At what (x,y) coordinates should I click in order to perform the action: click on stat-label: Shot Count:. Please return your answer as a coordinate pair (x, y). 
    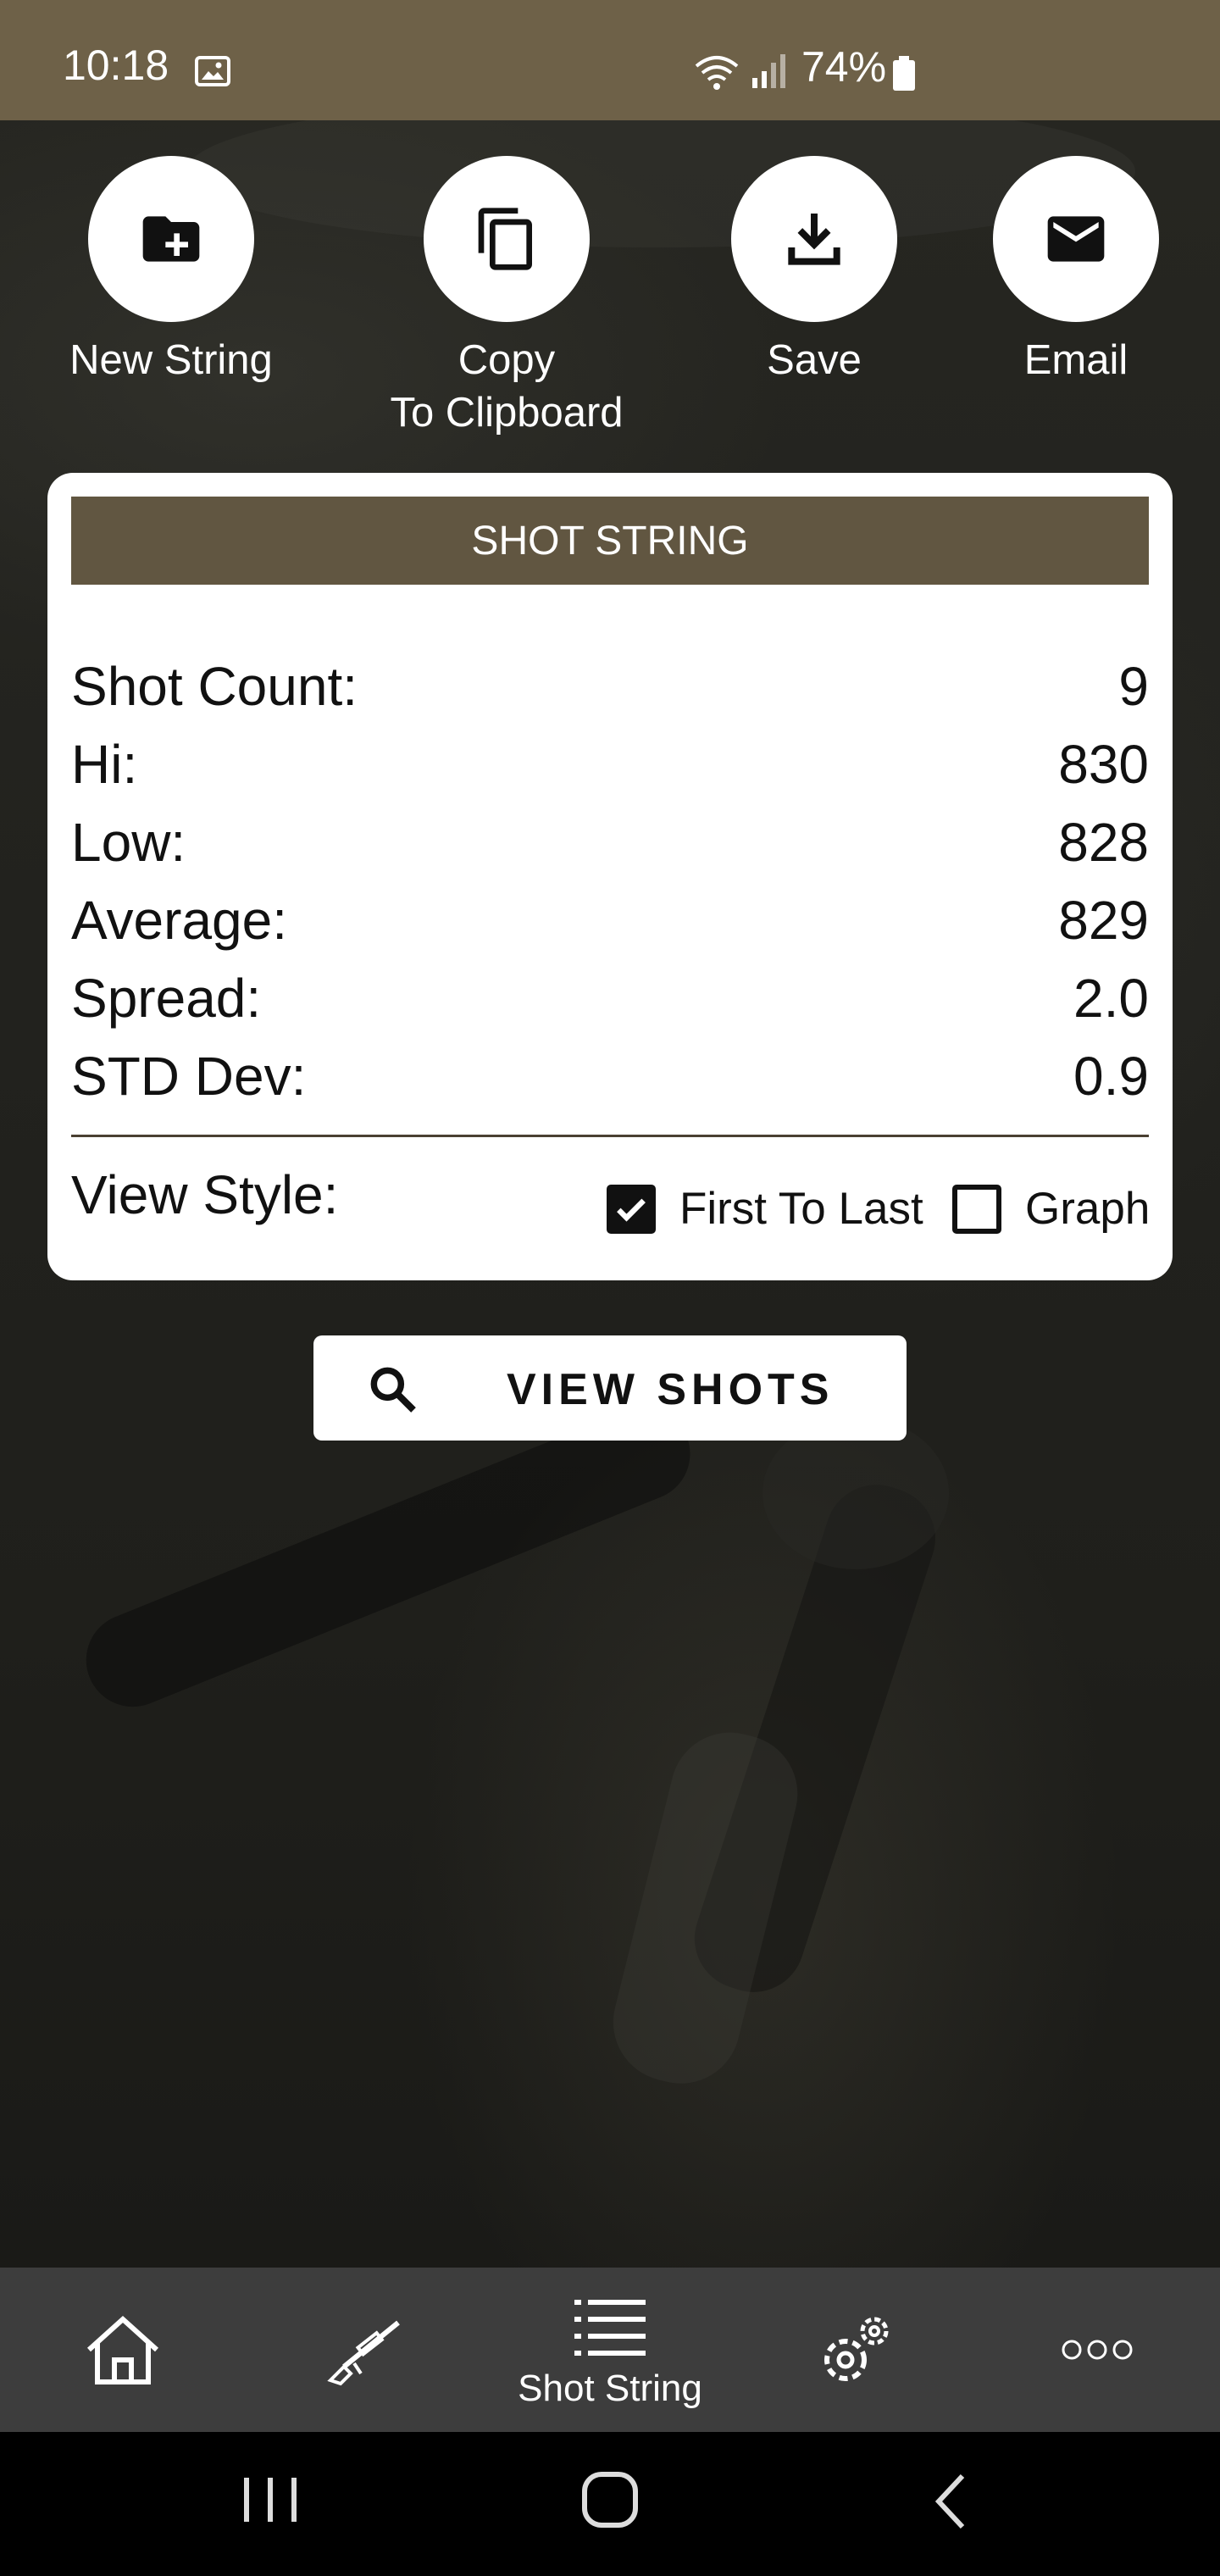
    Looking at the image, I should click on (214, 686).